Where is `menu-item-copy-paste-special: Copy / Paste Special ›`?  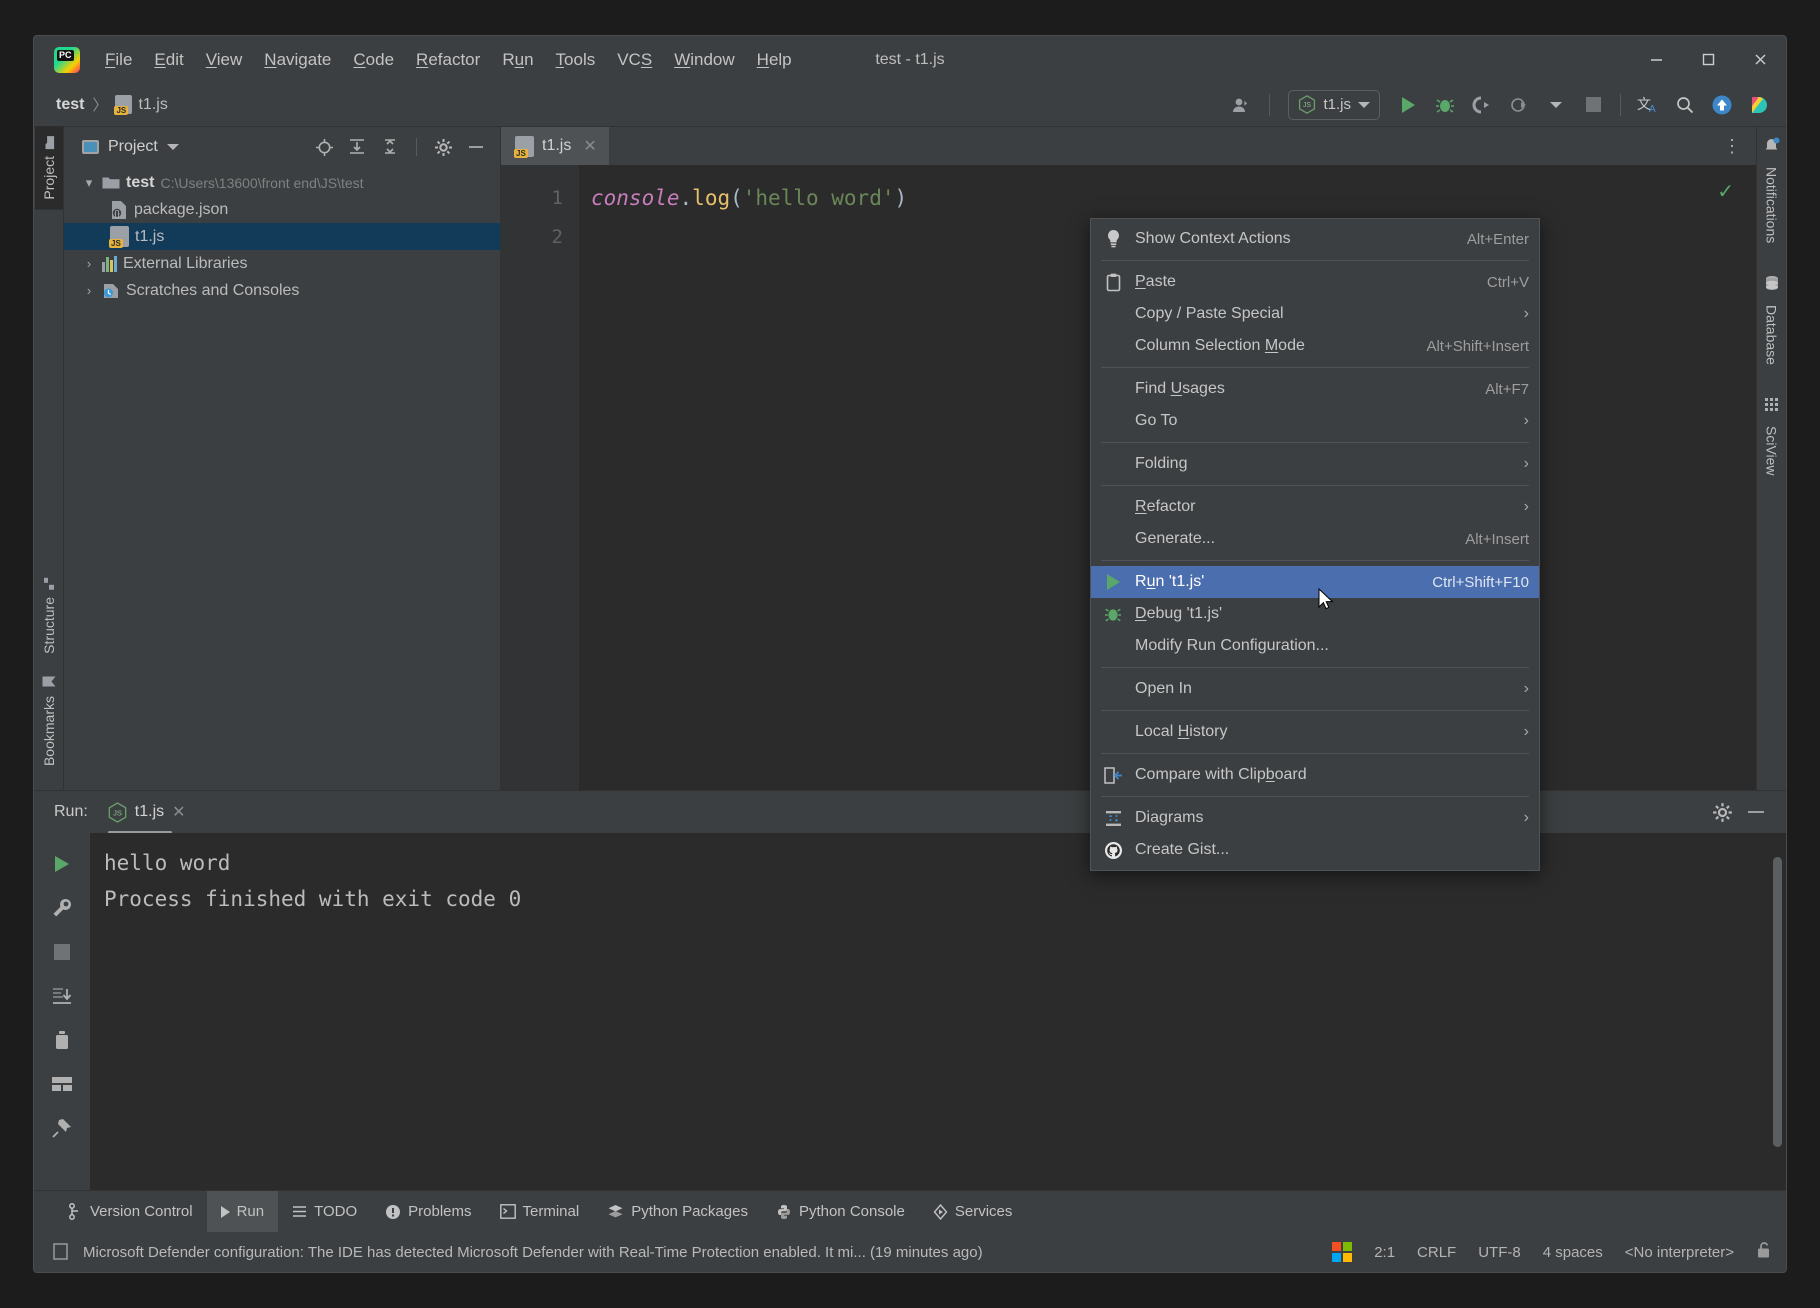
menu-item-copy-paste-special: Copy / Paste Special › is located at coordinates (1315, 314).